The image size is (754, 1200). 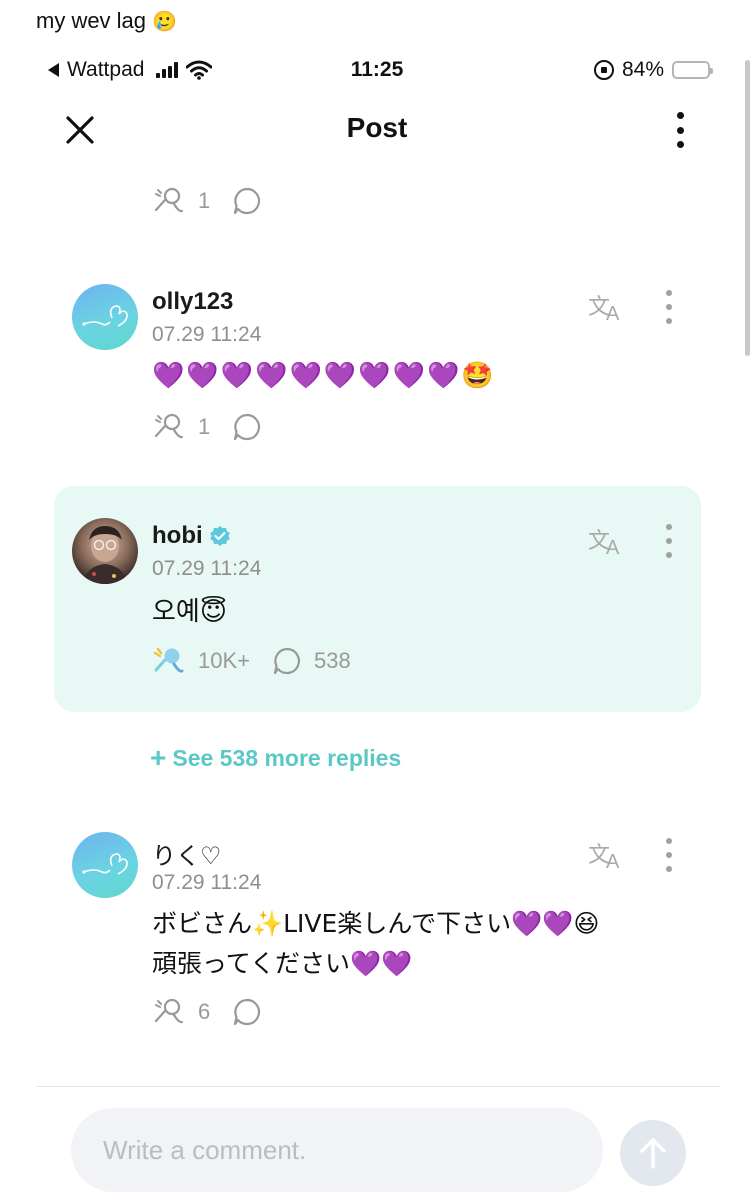 I want to click on arrow-up-icon, so click(x=653, y=1153).